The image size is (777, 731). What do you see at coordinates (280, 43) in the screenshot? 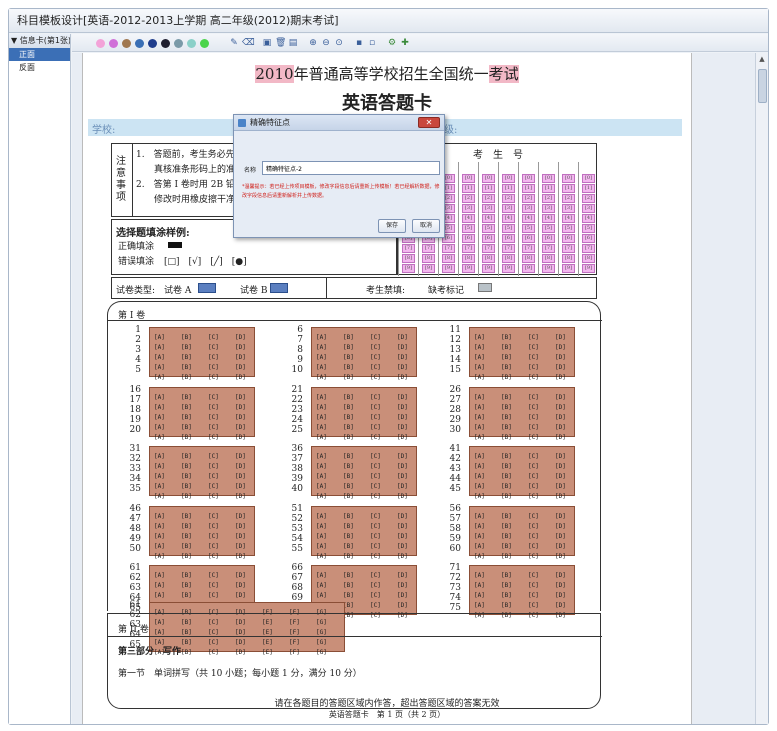
I see `trash-icon: 🗑` at bounding box center [280, 43].